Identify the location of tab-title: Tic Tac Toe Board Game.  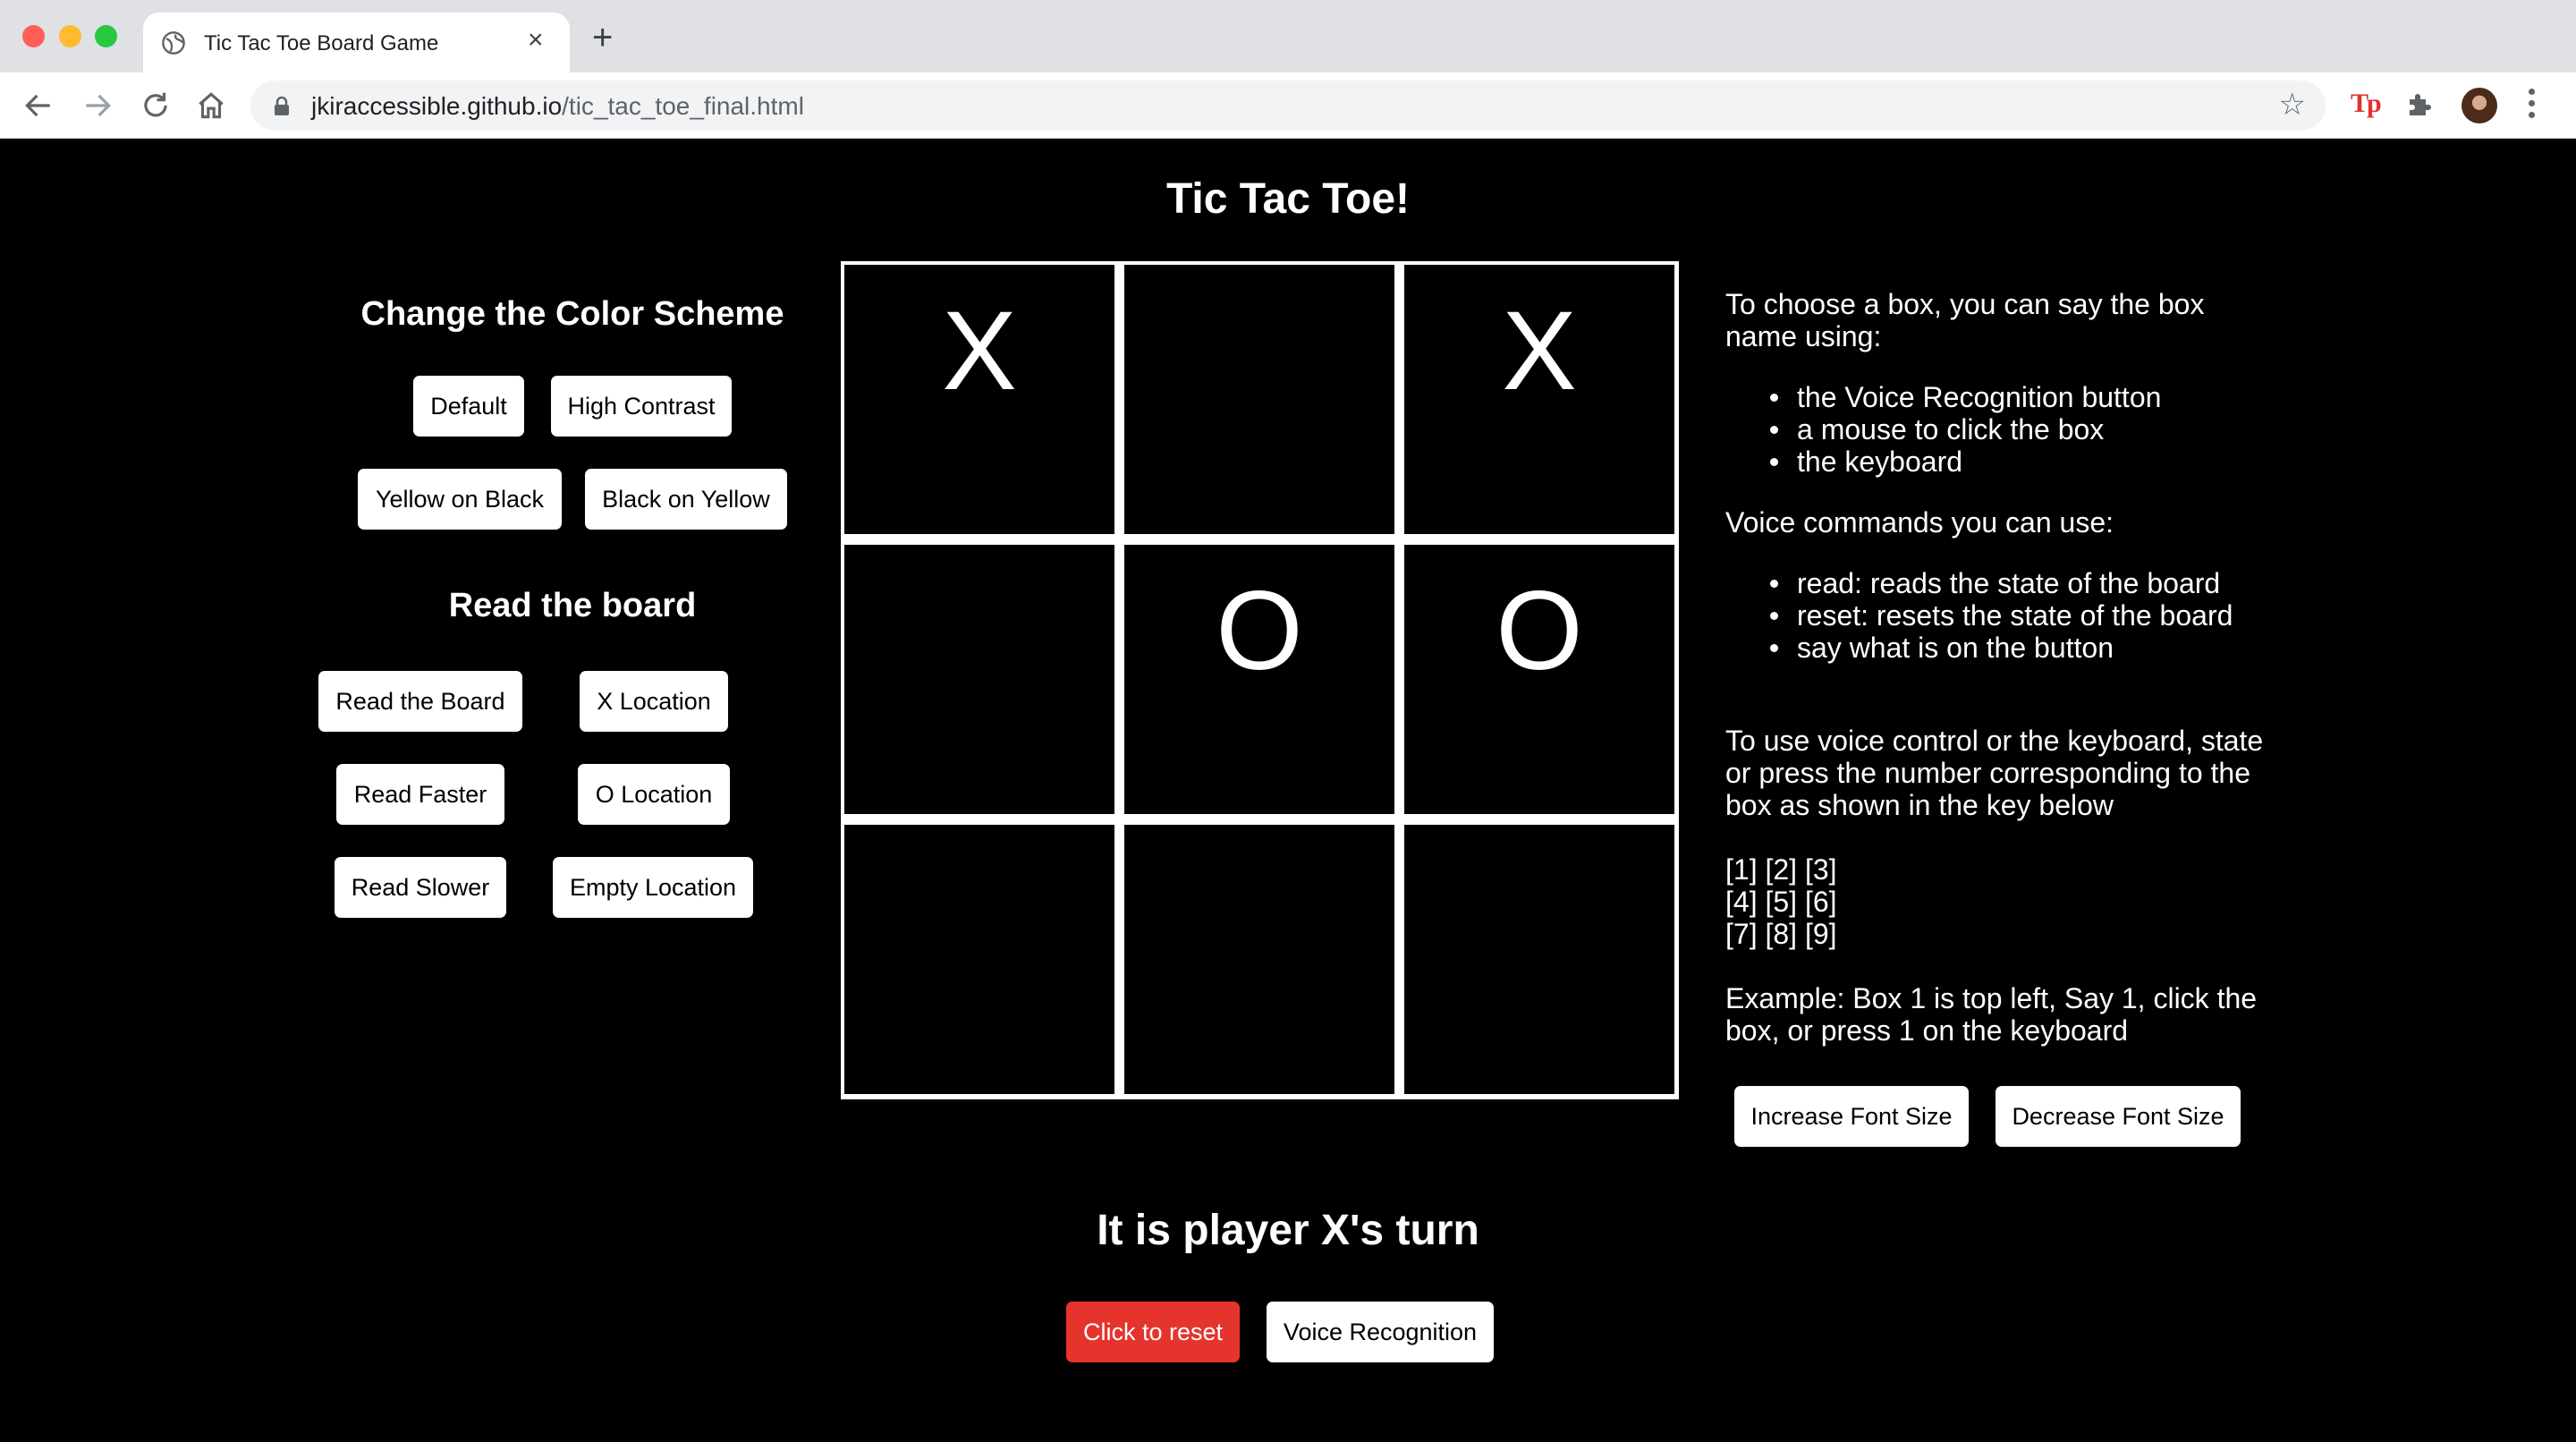
(321, 43).